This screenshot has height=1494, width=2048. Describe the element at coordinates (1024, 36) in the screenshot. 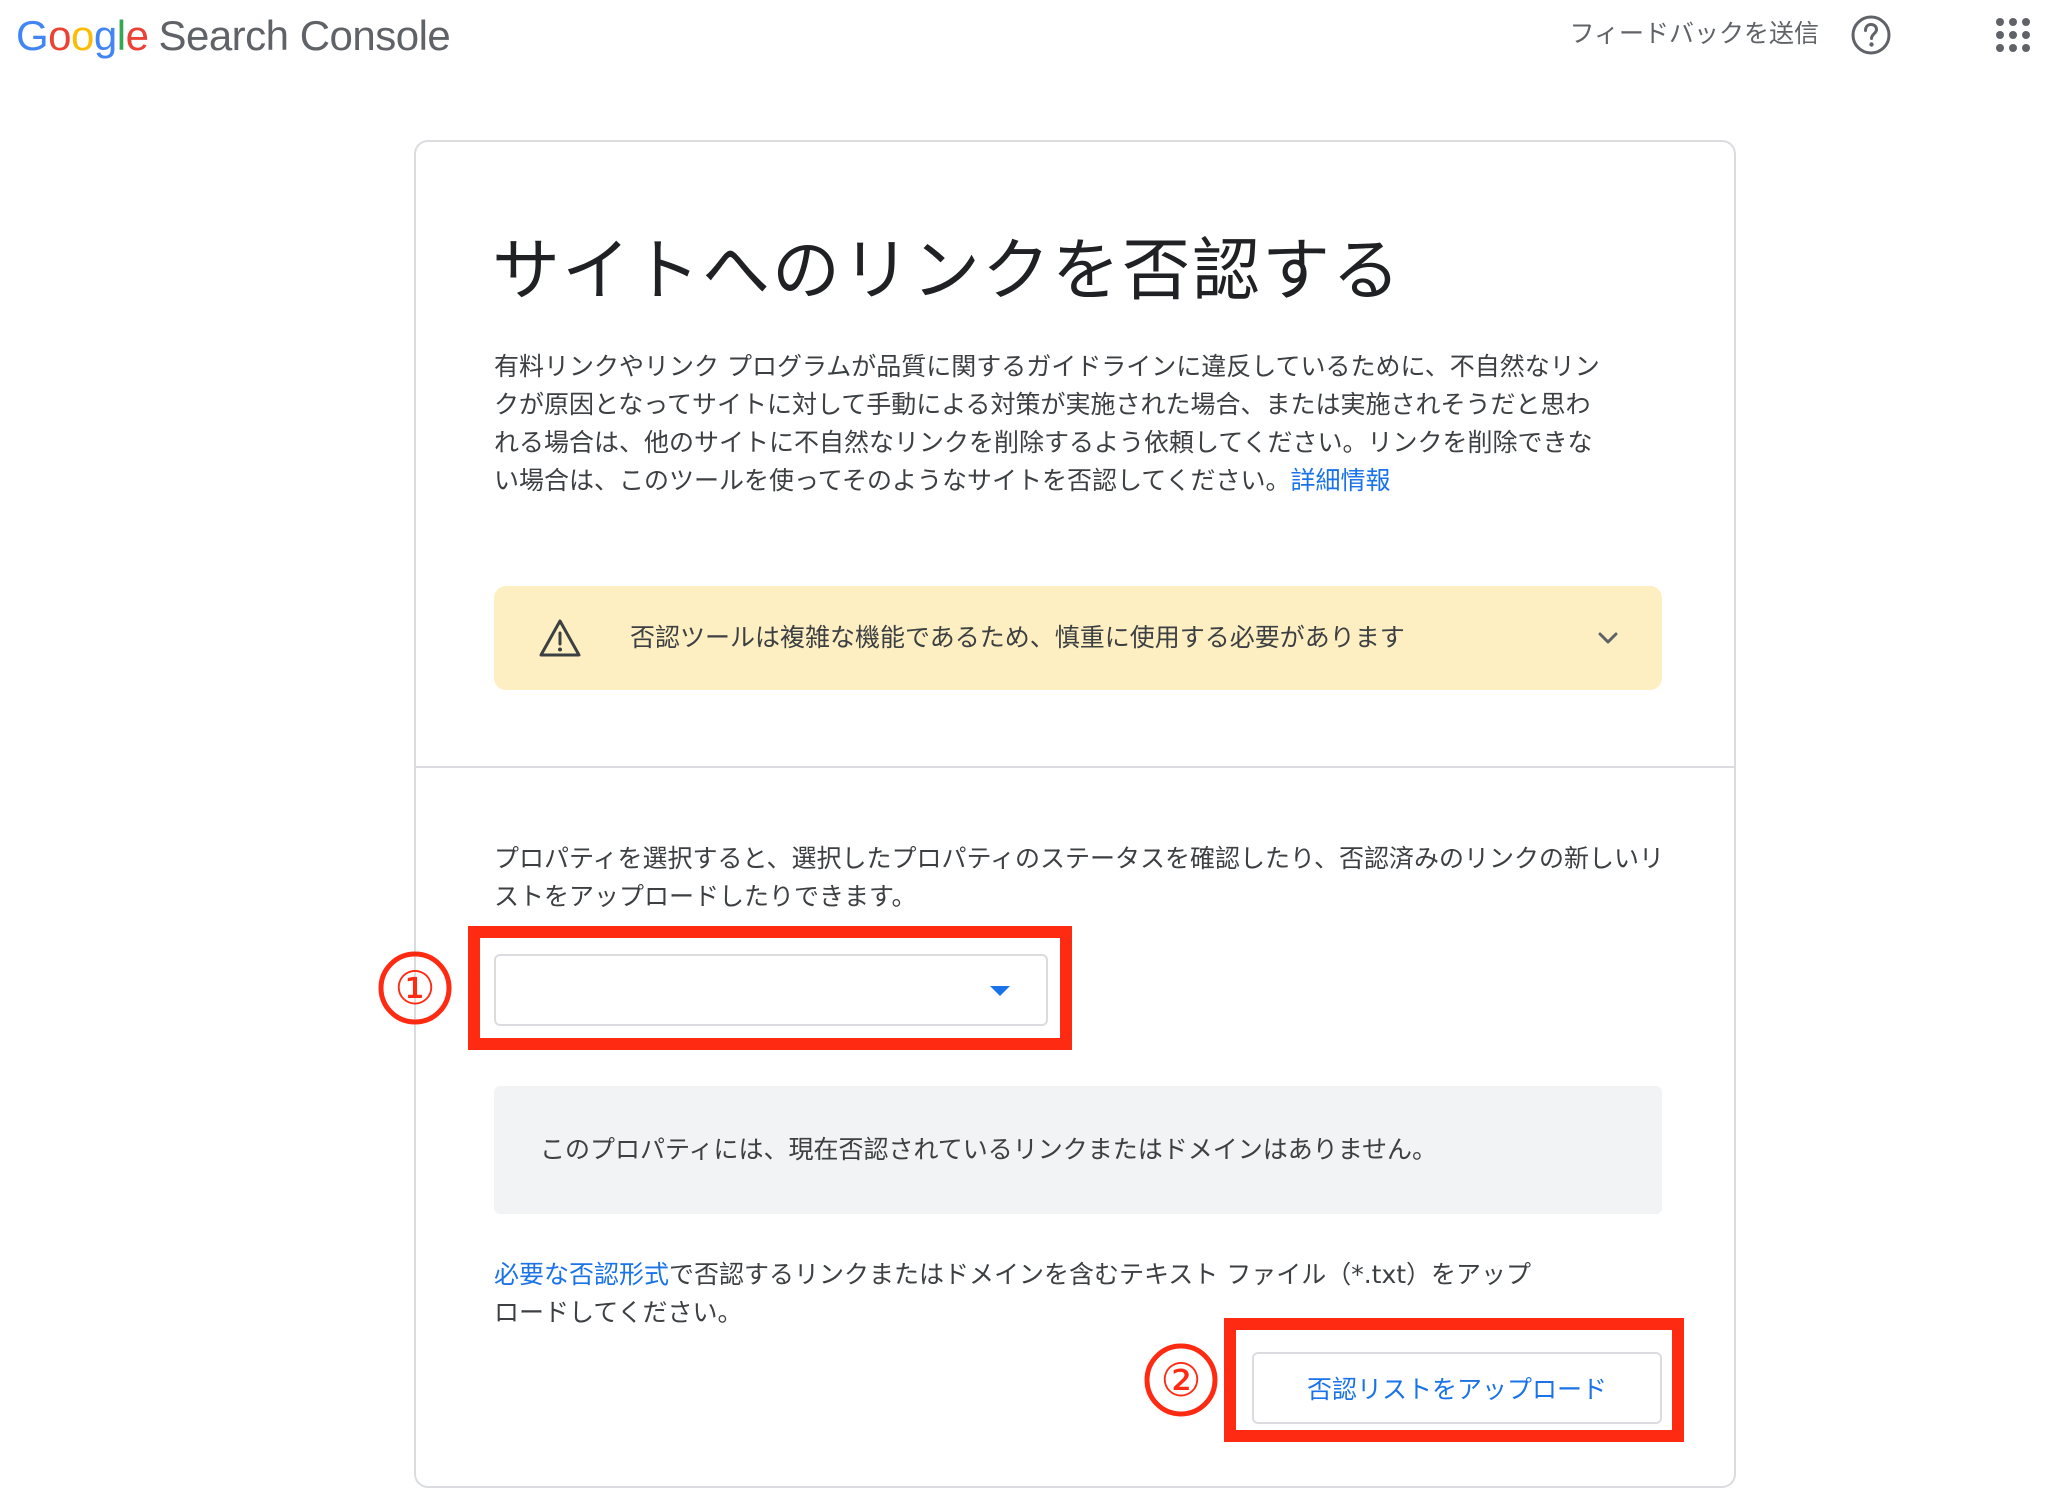

I see `app-header: Google Search Console フィードバックを送信` at that location.